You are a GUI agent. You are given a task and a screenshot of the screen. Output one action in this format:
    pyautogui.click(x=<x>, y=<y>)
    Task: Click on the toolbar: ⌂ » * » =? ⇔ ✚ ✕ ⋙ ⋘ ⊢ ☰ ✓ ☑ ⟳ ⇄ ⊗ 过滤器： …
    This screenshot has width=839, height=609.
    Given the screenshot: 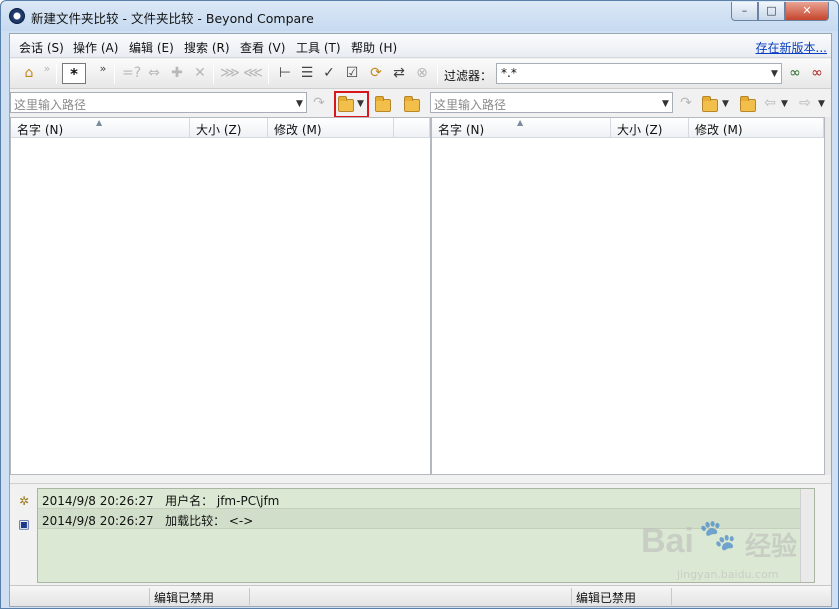 What is the action you would take?
    pyautogui.click(x=420, y=74)
    